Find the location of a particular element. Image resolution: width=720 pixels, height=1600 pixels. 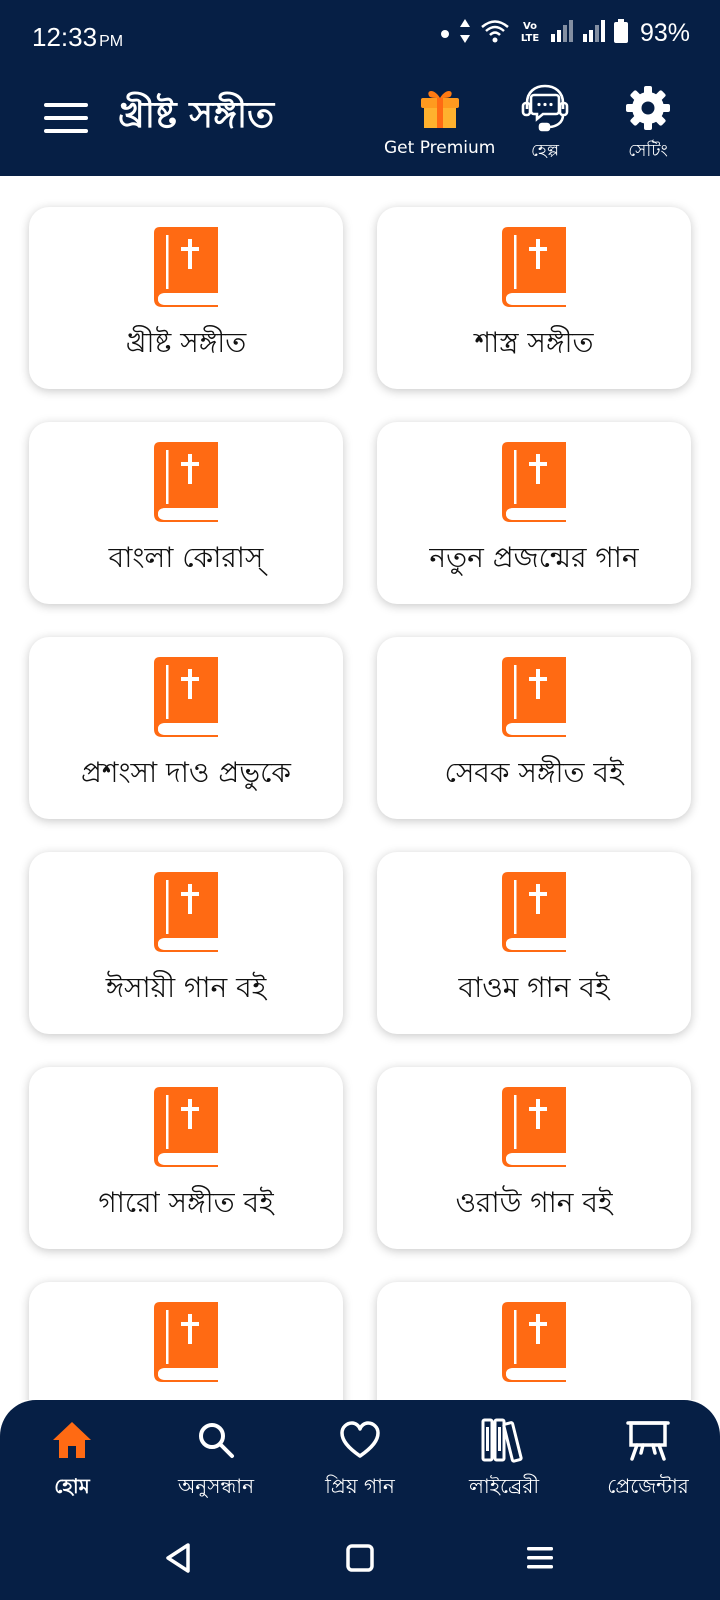

system-recents-button is located at coordinates (540, 1558).